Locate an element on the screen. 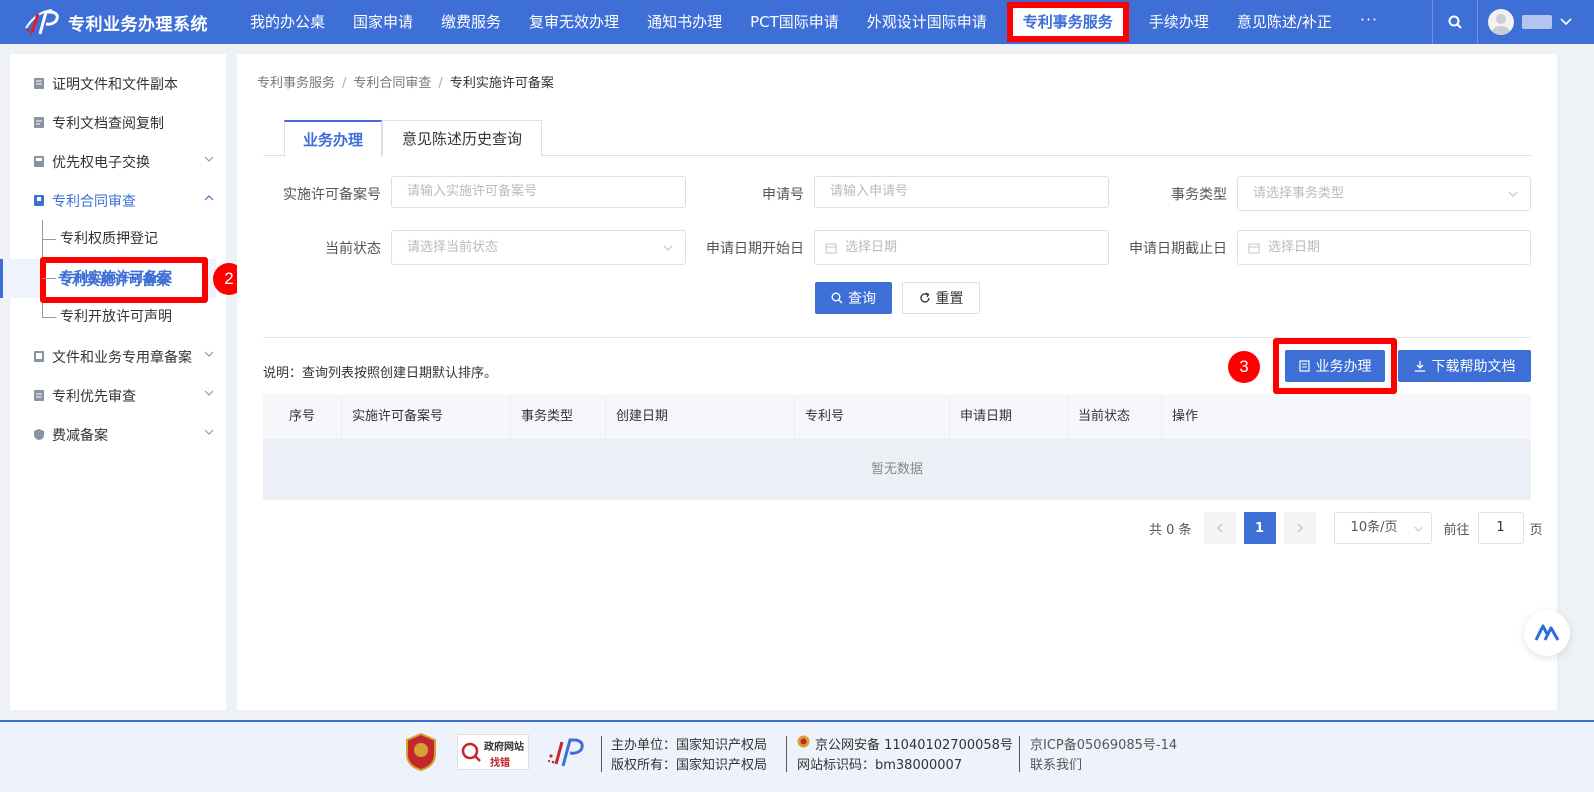  page-size-select: 10条/页 is located at coordinates (1382, 528).